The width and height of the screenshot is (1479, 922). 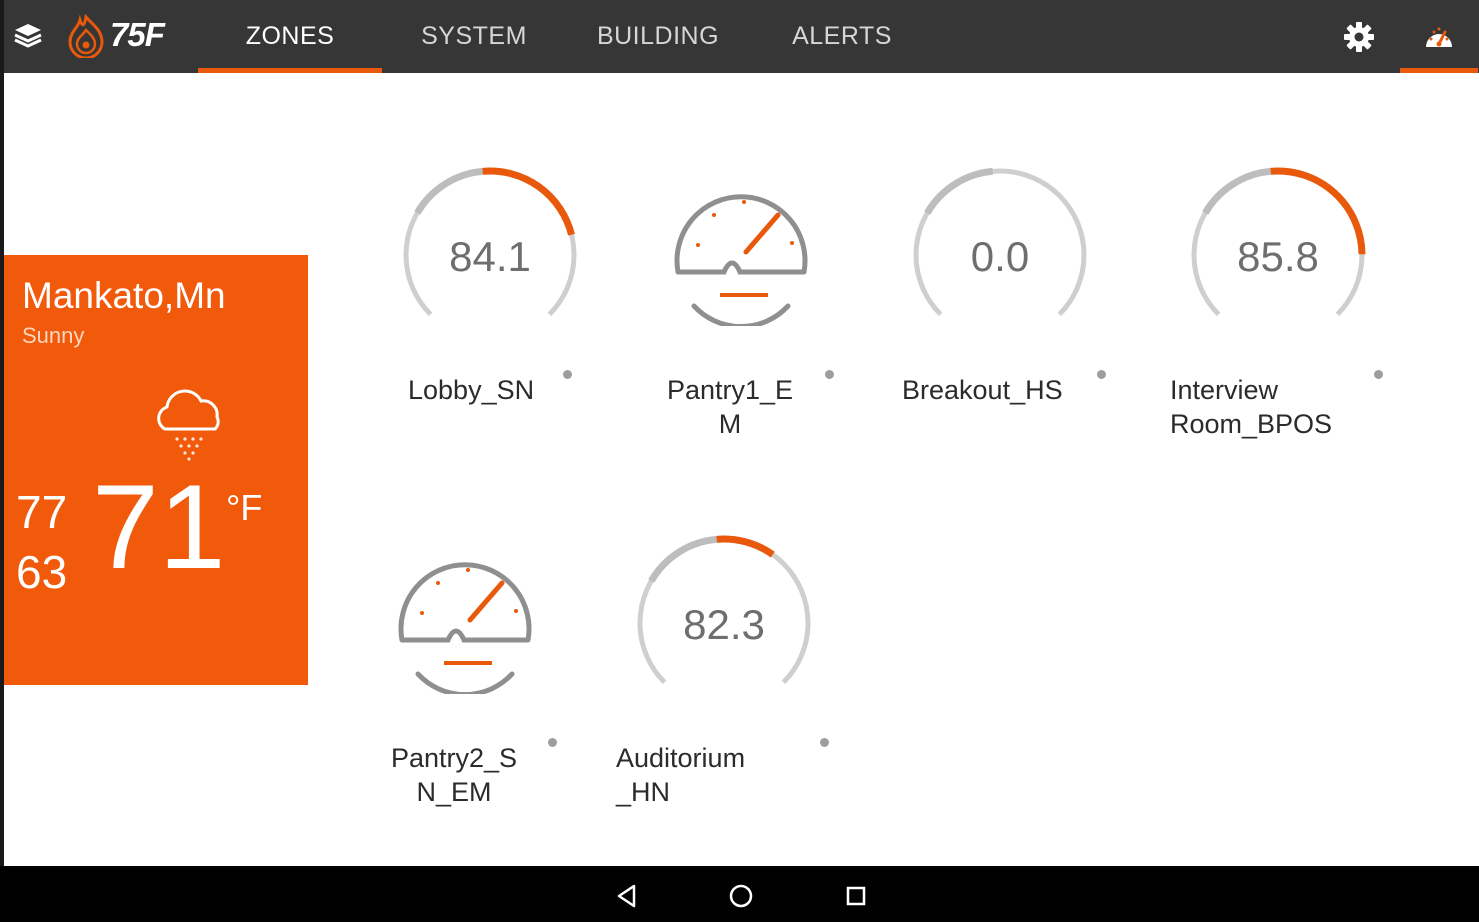 I want to click on gauge-value: 0.0, so click(x=1000, y=256).